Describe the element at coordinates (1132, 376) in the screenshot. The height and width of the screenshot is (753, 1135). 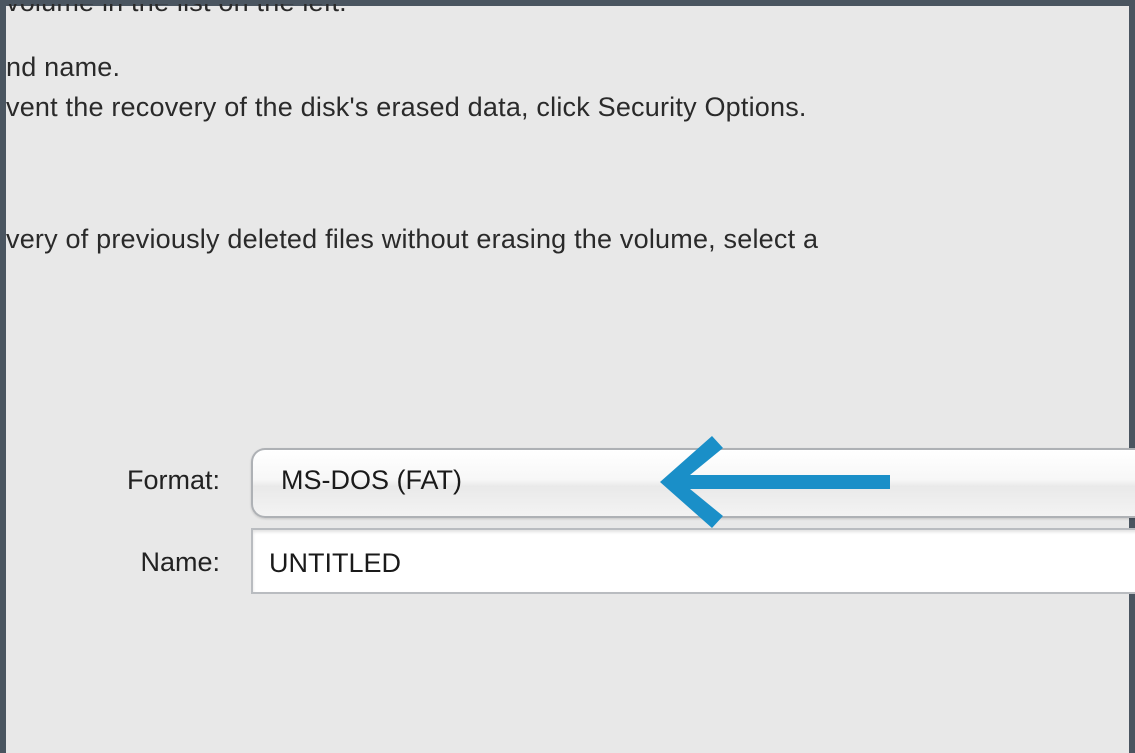
I see `window-border-right` at that location.